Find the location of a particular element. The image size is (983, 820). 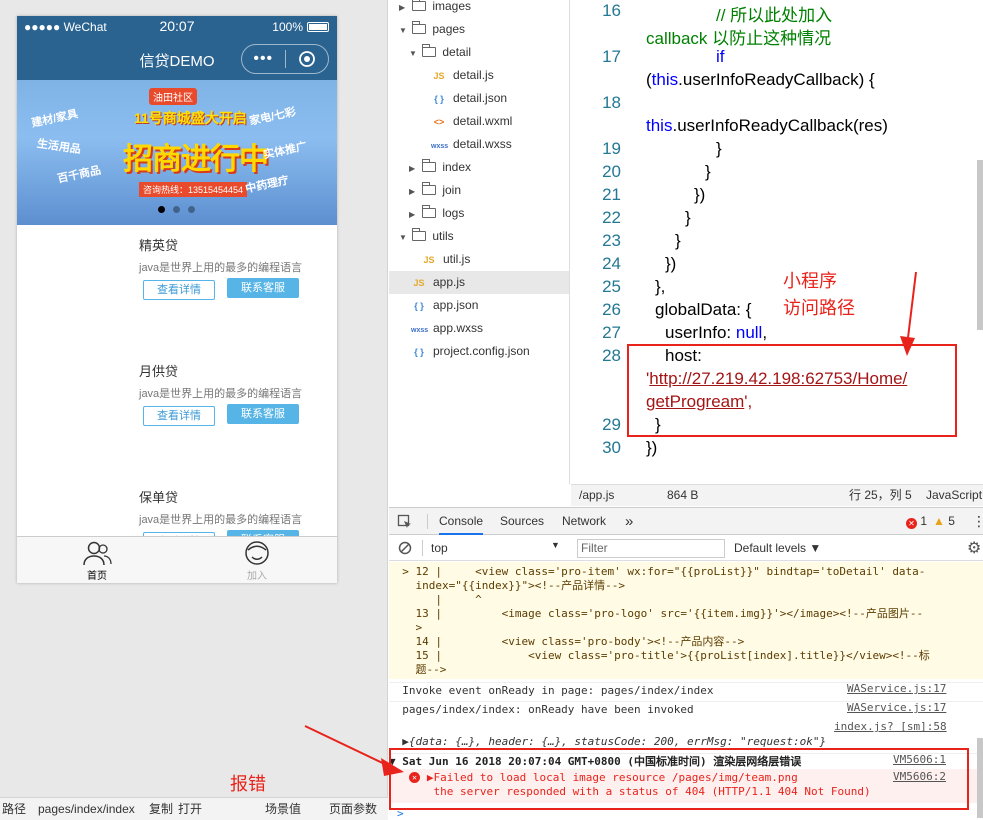

tree-folder-index: ▶ index is located at coordinates (479, 167).